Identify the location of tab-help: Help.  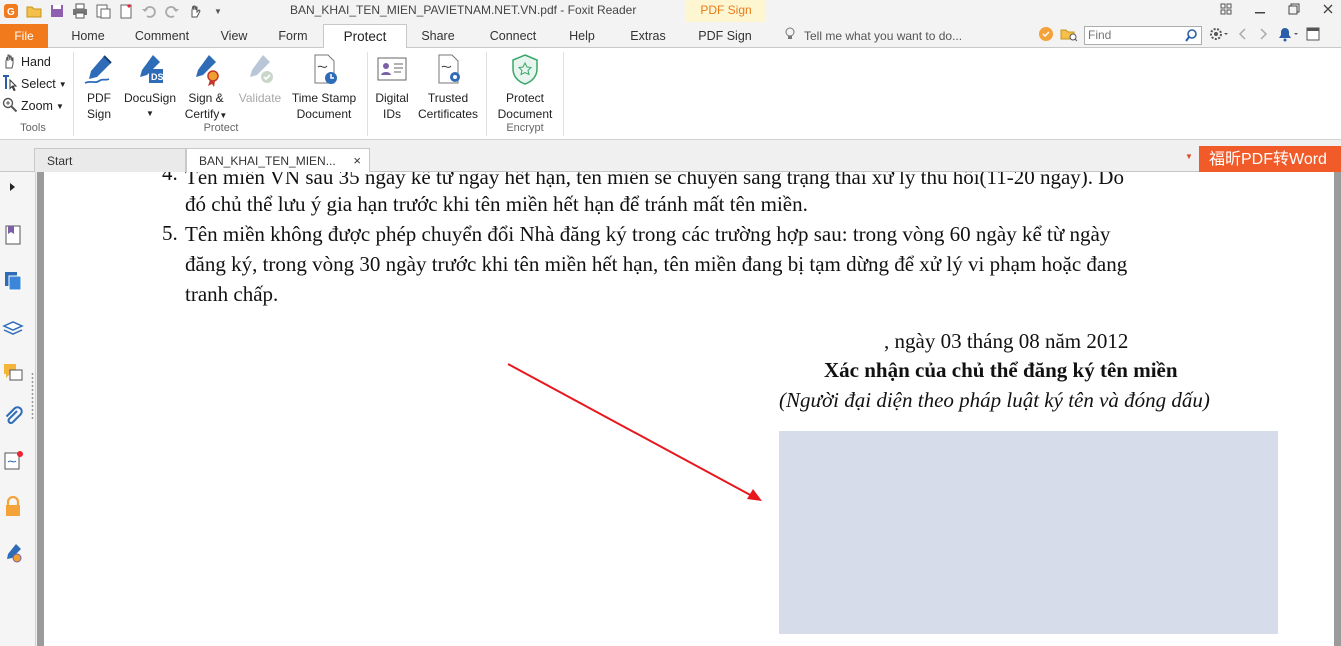
(582, 36).